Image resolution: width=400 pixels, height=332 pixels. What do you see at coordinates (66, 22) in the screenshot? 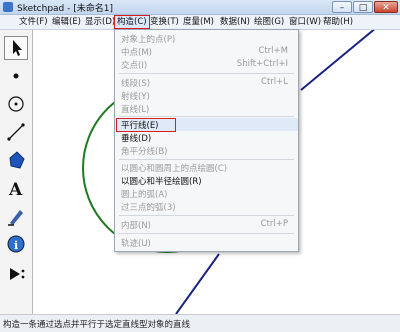
I see `menu-edit: 编辑(E)` at bounding box center [66, 22].